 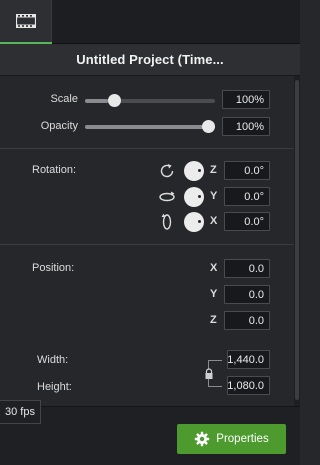 I want to click on opacity-slider, so click(x=150, y=127).